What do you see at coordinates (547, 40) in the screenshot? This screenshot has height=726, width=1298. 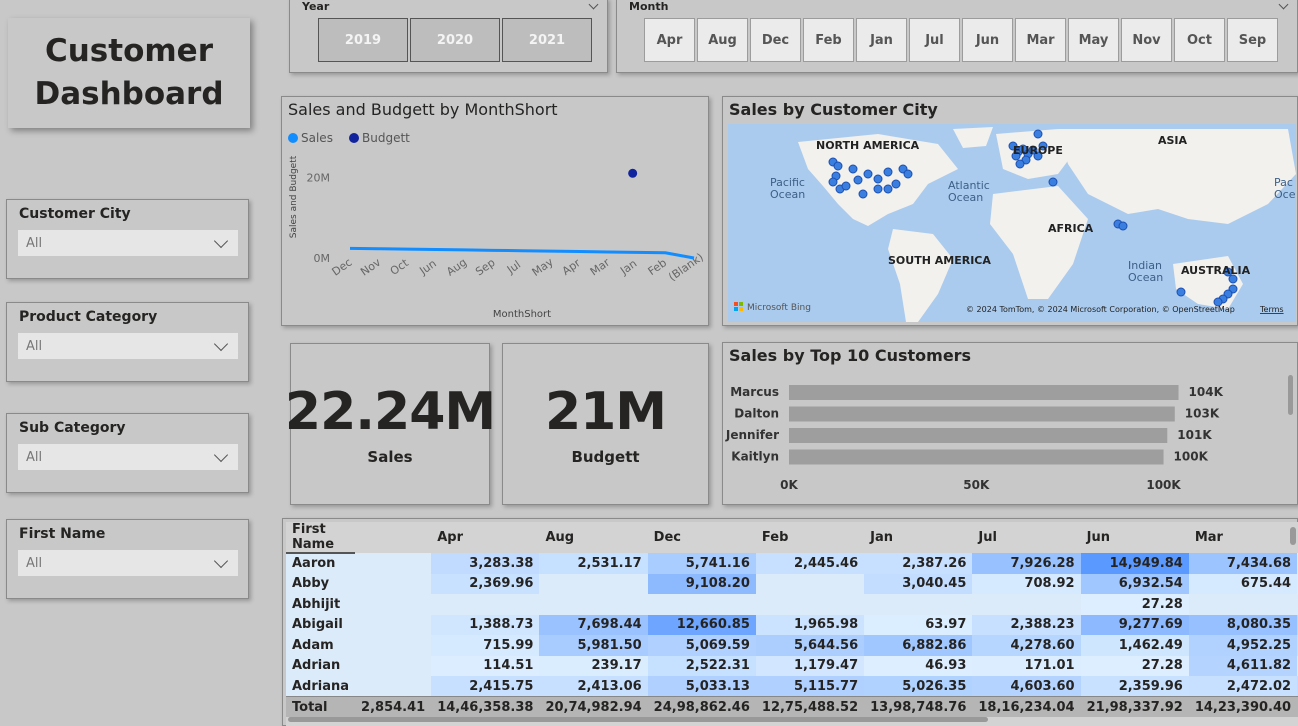 I see `year-tile: 2021` at bounding box center [547, 40].